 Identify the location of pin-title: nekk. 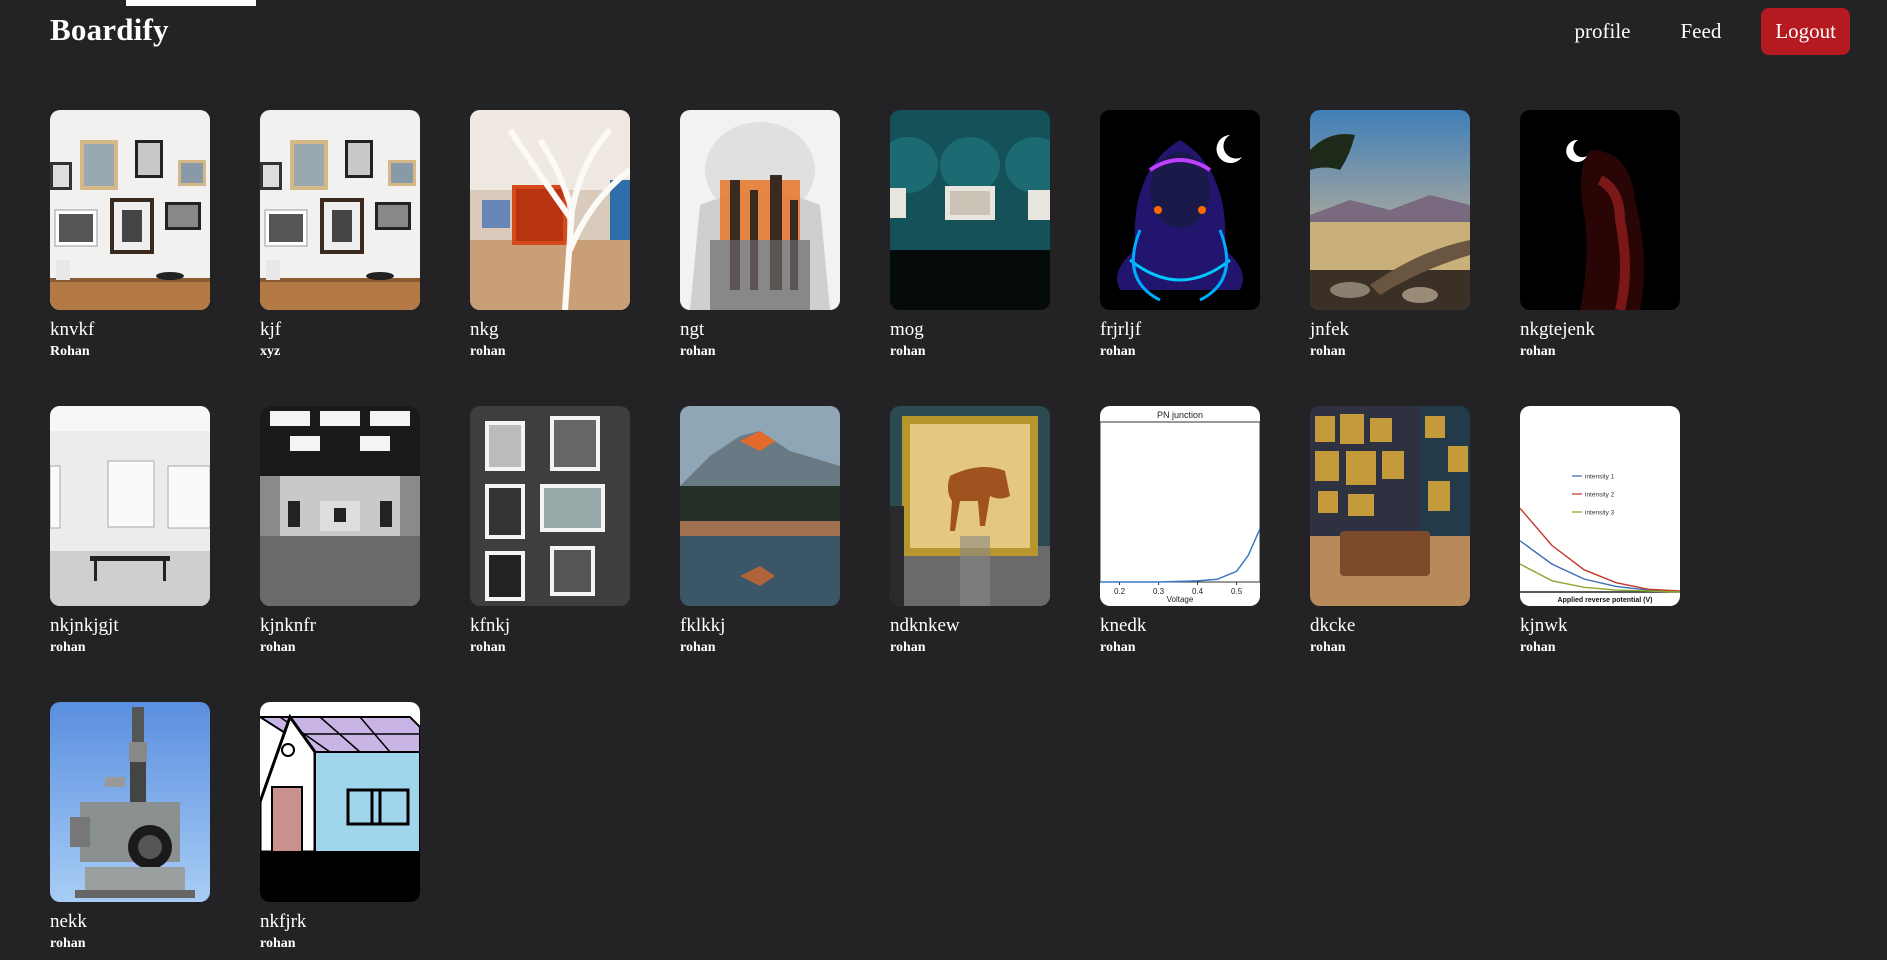
(130, 922).